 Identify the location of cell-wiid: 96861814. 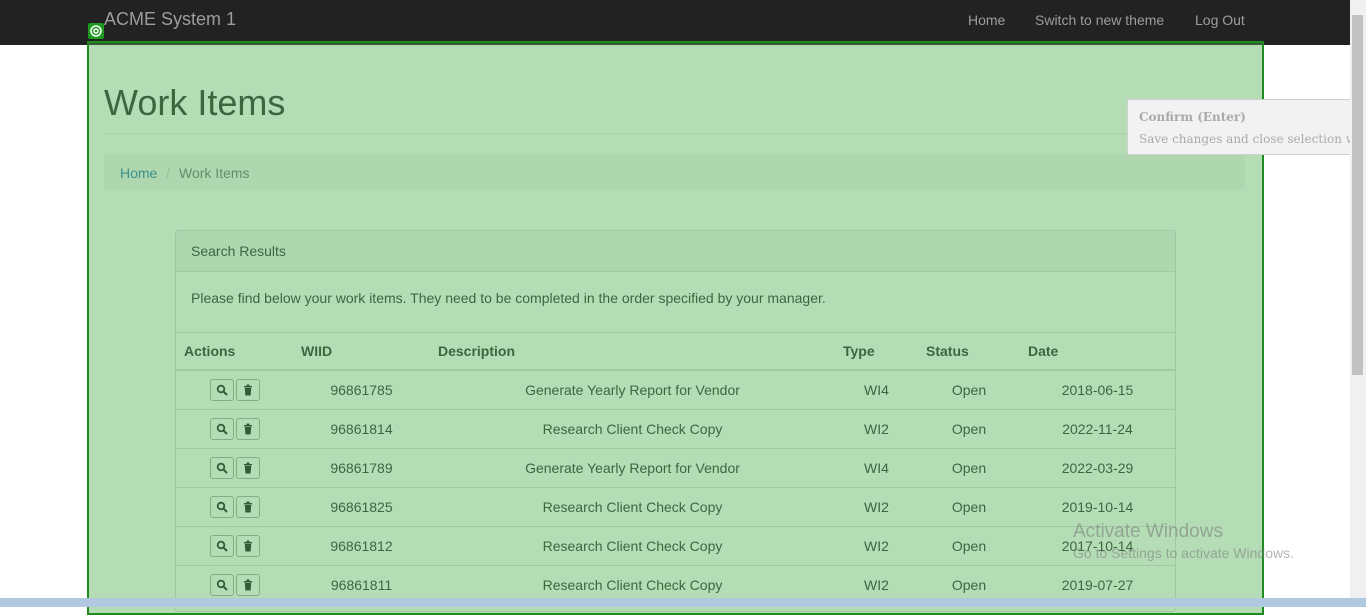
(361, 429).